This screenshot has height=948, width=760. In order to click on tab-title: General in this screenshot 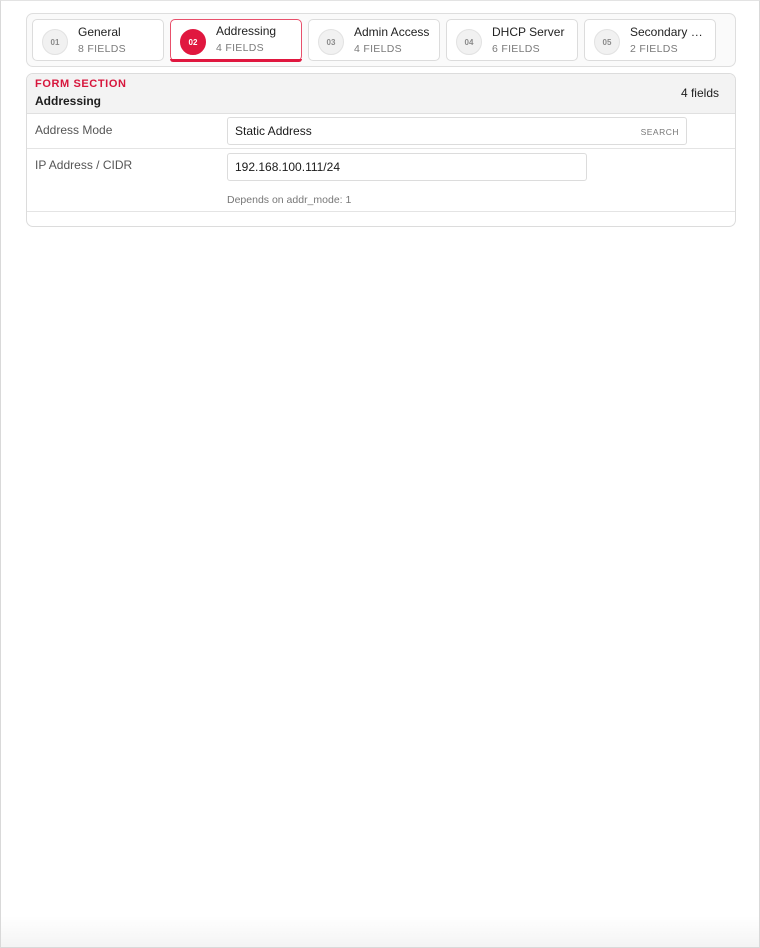, I will do `click(99, 32)`.